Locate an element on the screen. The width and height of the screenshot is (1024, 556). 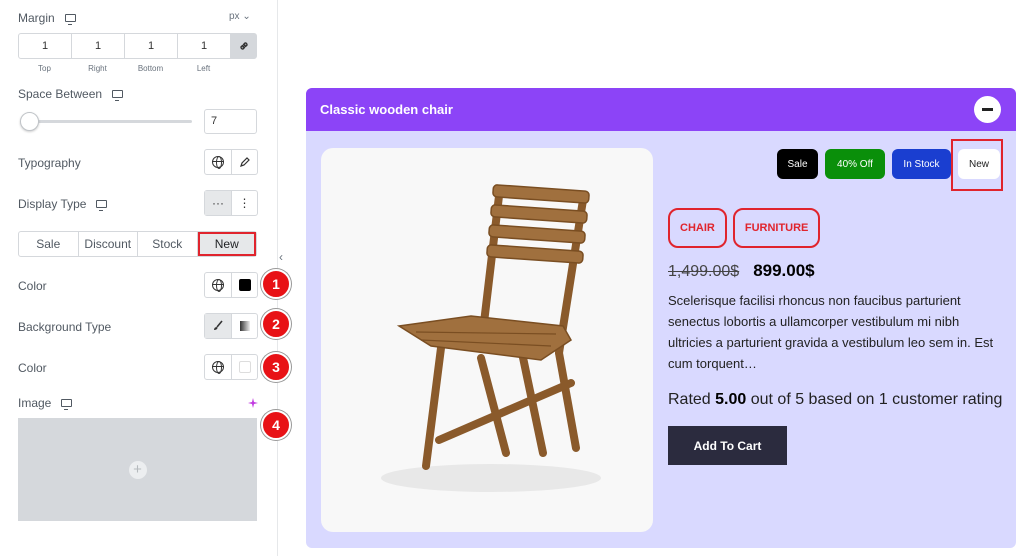
callout-4: 4 is located at coordinates (276, 425).